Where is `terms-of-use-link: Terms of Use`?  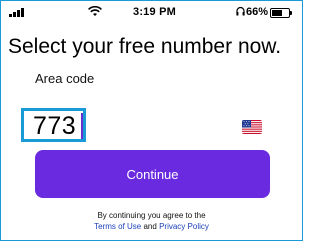 terms-of-use-link: Terms of Use is located at coordinates (117, 226).